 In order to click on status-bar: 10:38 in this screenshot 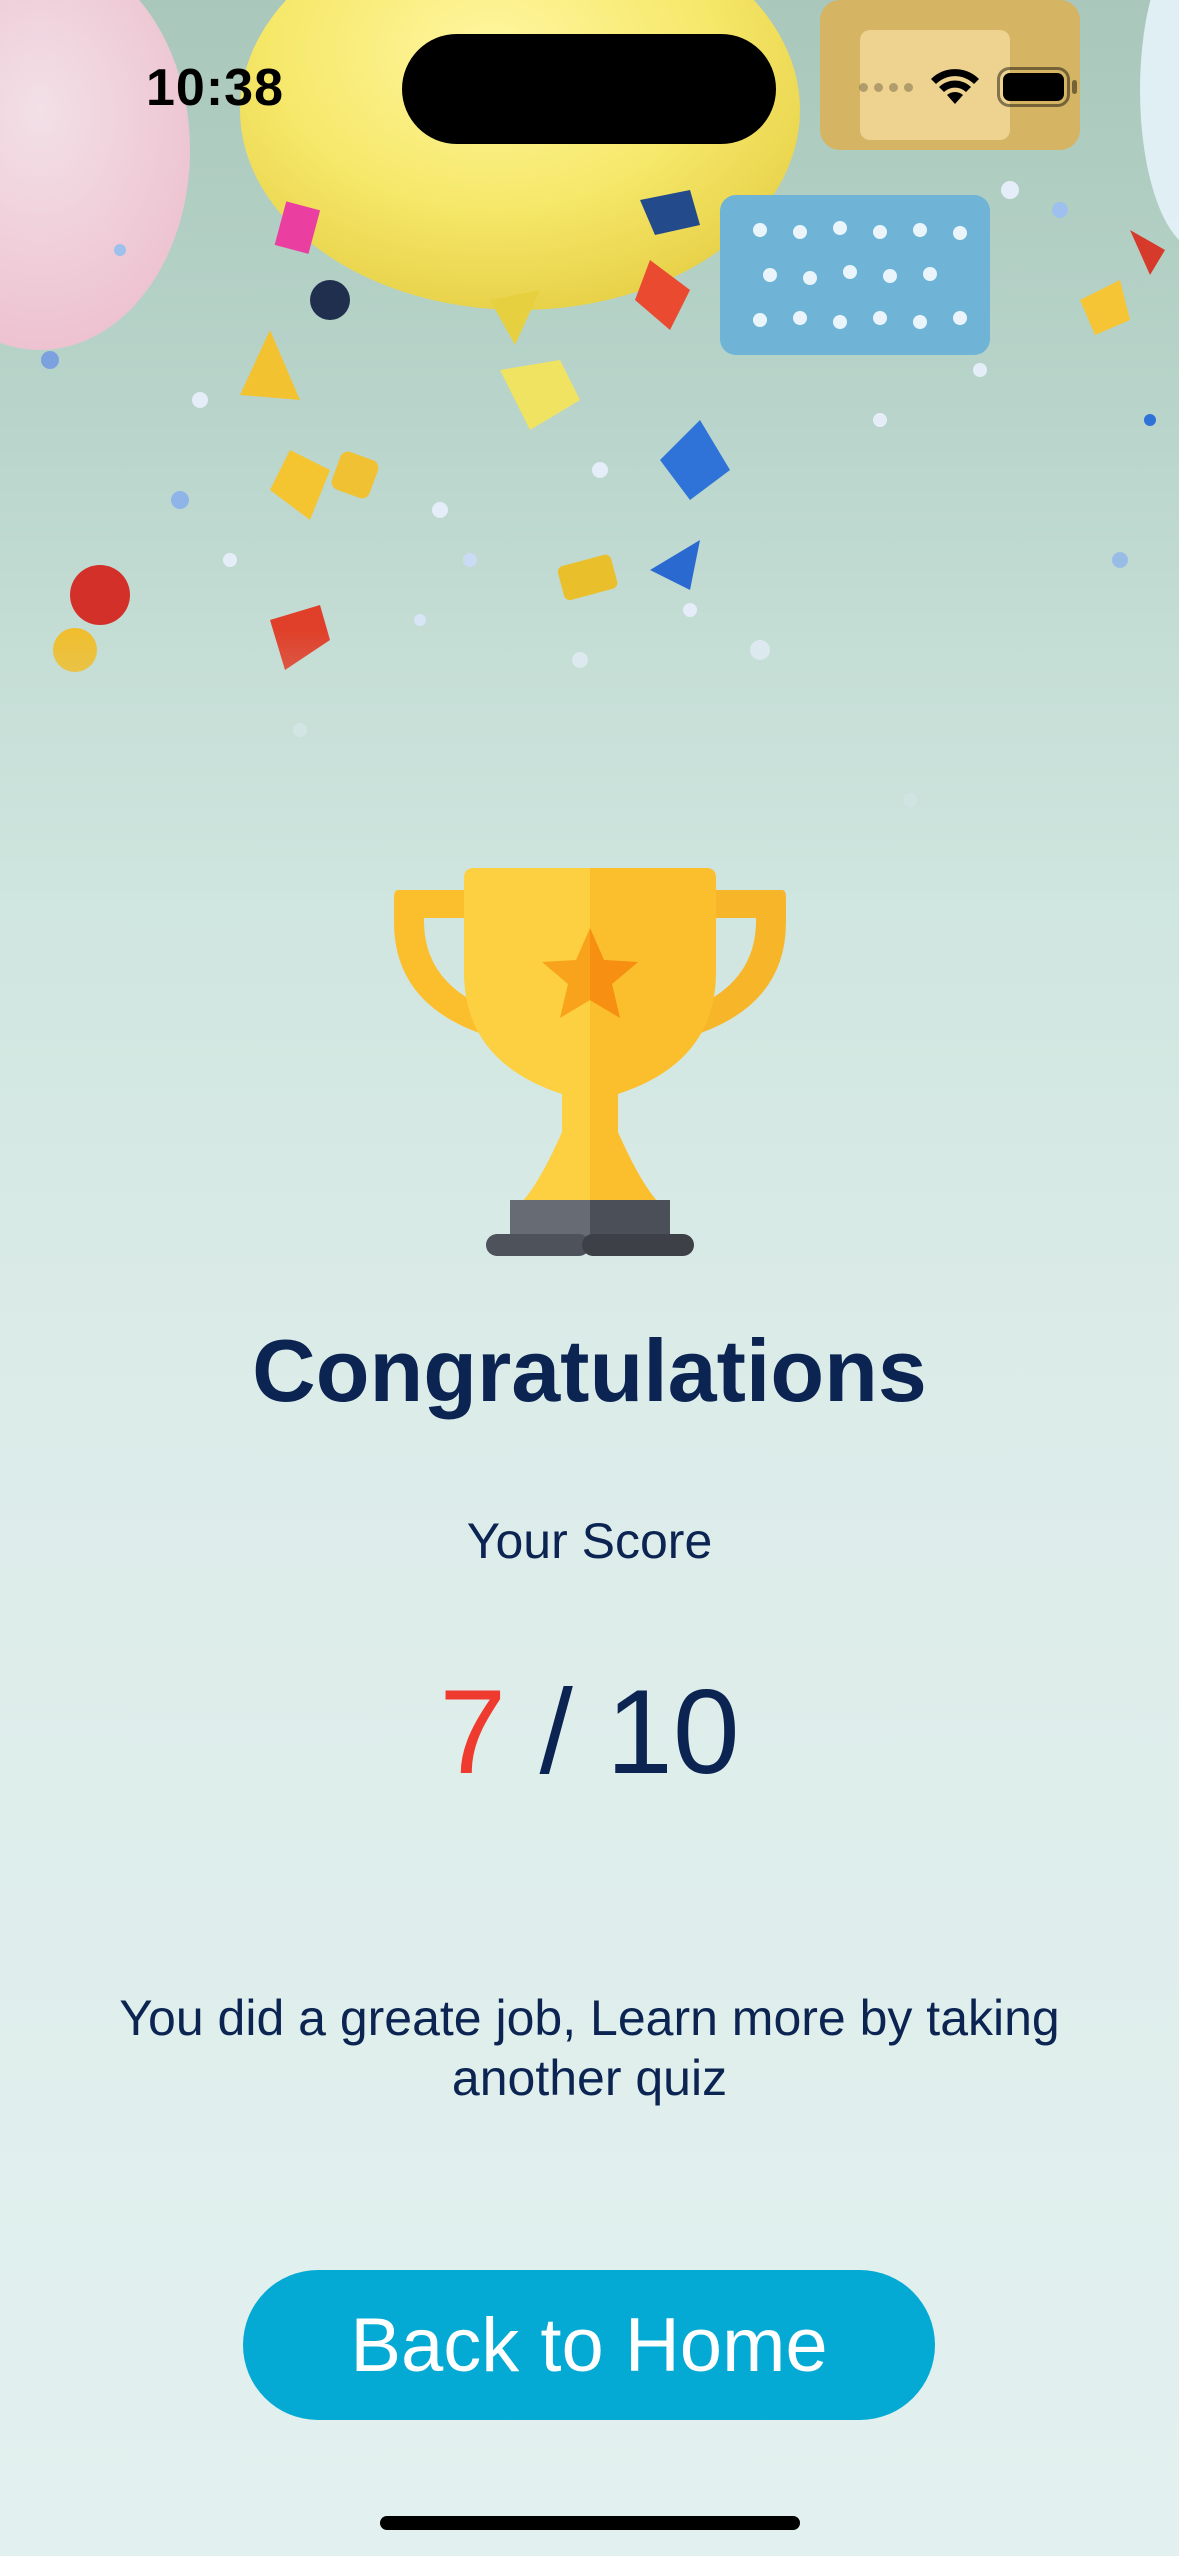, I will do `click(589, 80)`.